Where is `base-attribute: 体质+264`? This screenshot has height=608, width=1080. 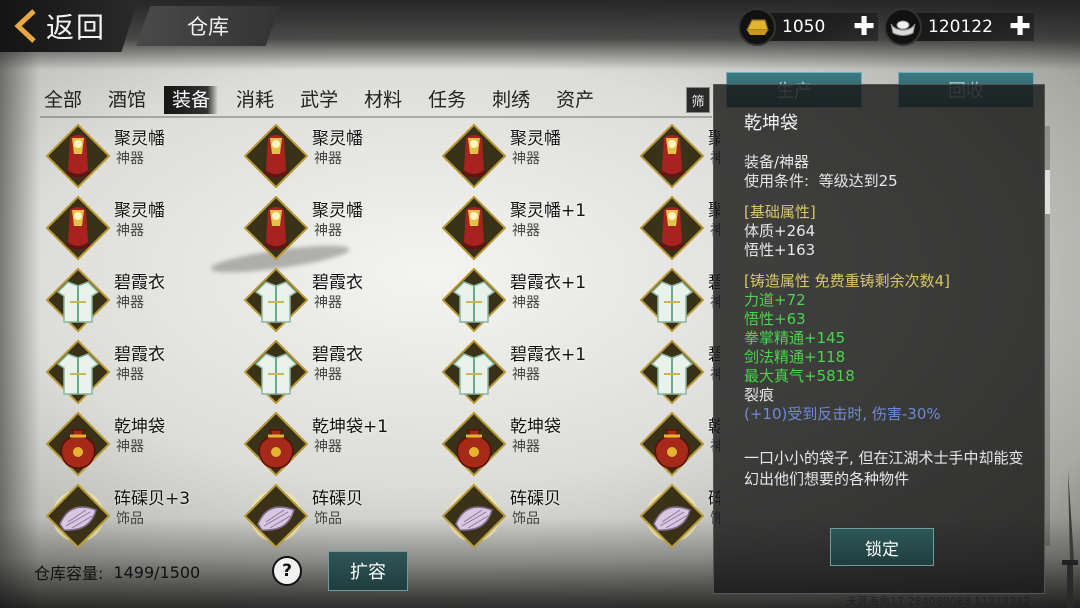 base-attribute: 体质+264 is located at coordinates (780, 231).